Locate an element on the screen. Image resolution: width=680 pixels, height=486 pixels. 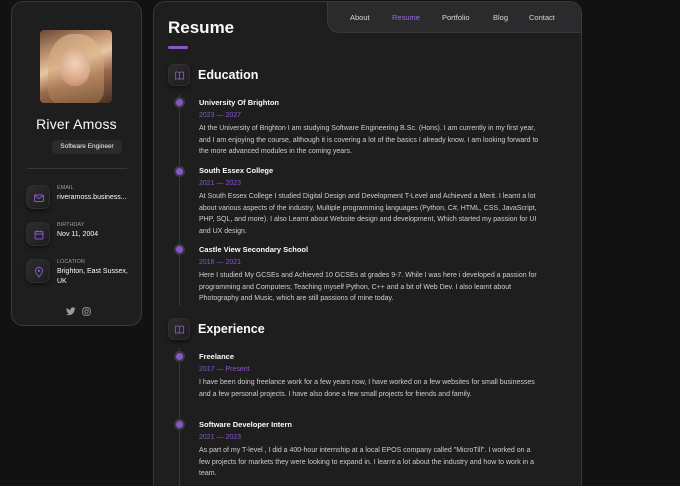
mail-icon is located at coordinates (38, 197).